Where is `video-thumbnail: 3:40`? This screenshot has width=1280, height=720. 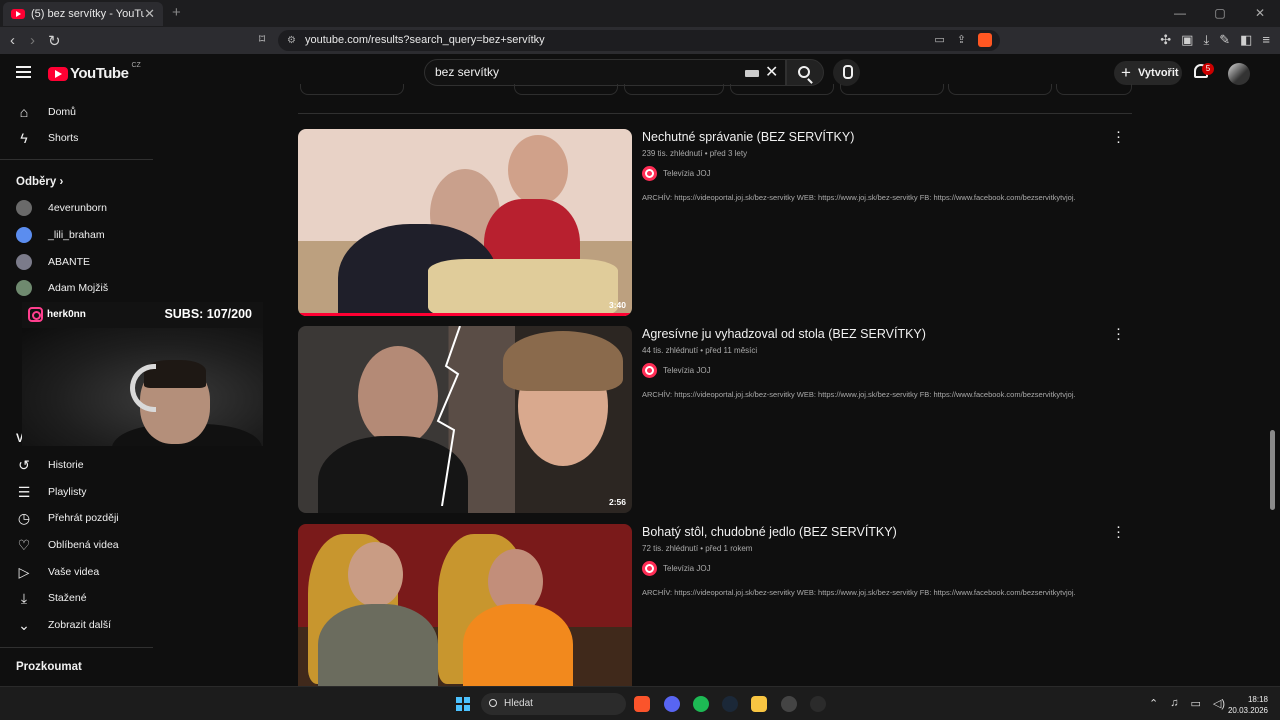 video-thumbnail: 3:40 is located at coordinates (465, 222).